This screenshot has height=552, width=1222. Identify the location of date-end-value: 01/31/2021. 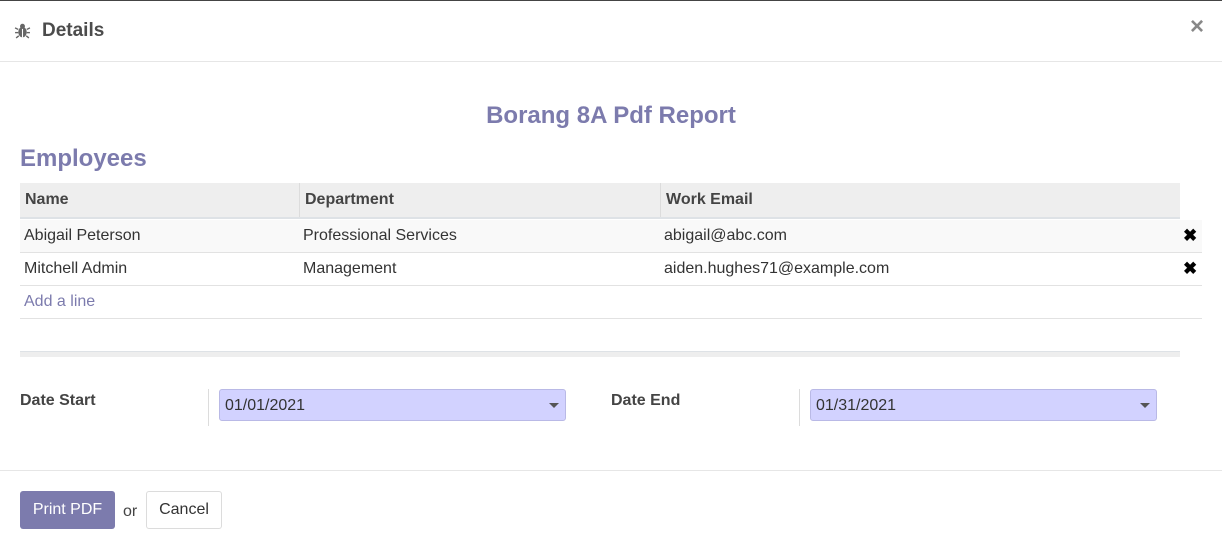
(856, 405).